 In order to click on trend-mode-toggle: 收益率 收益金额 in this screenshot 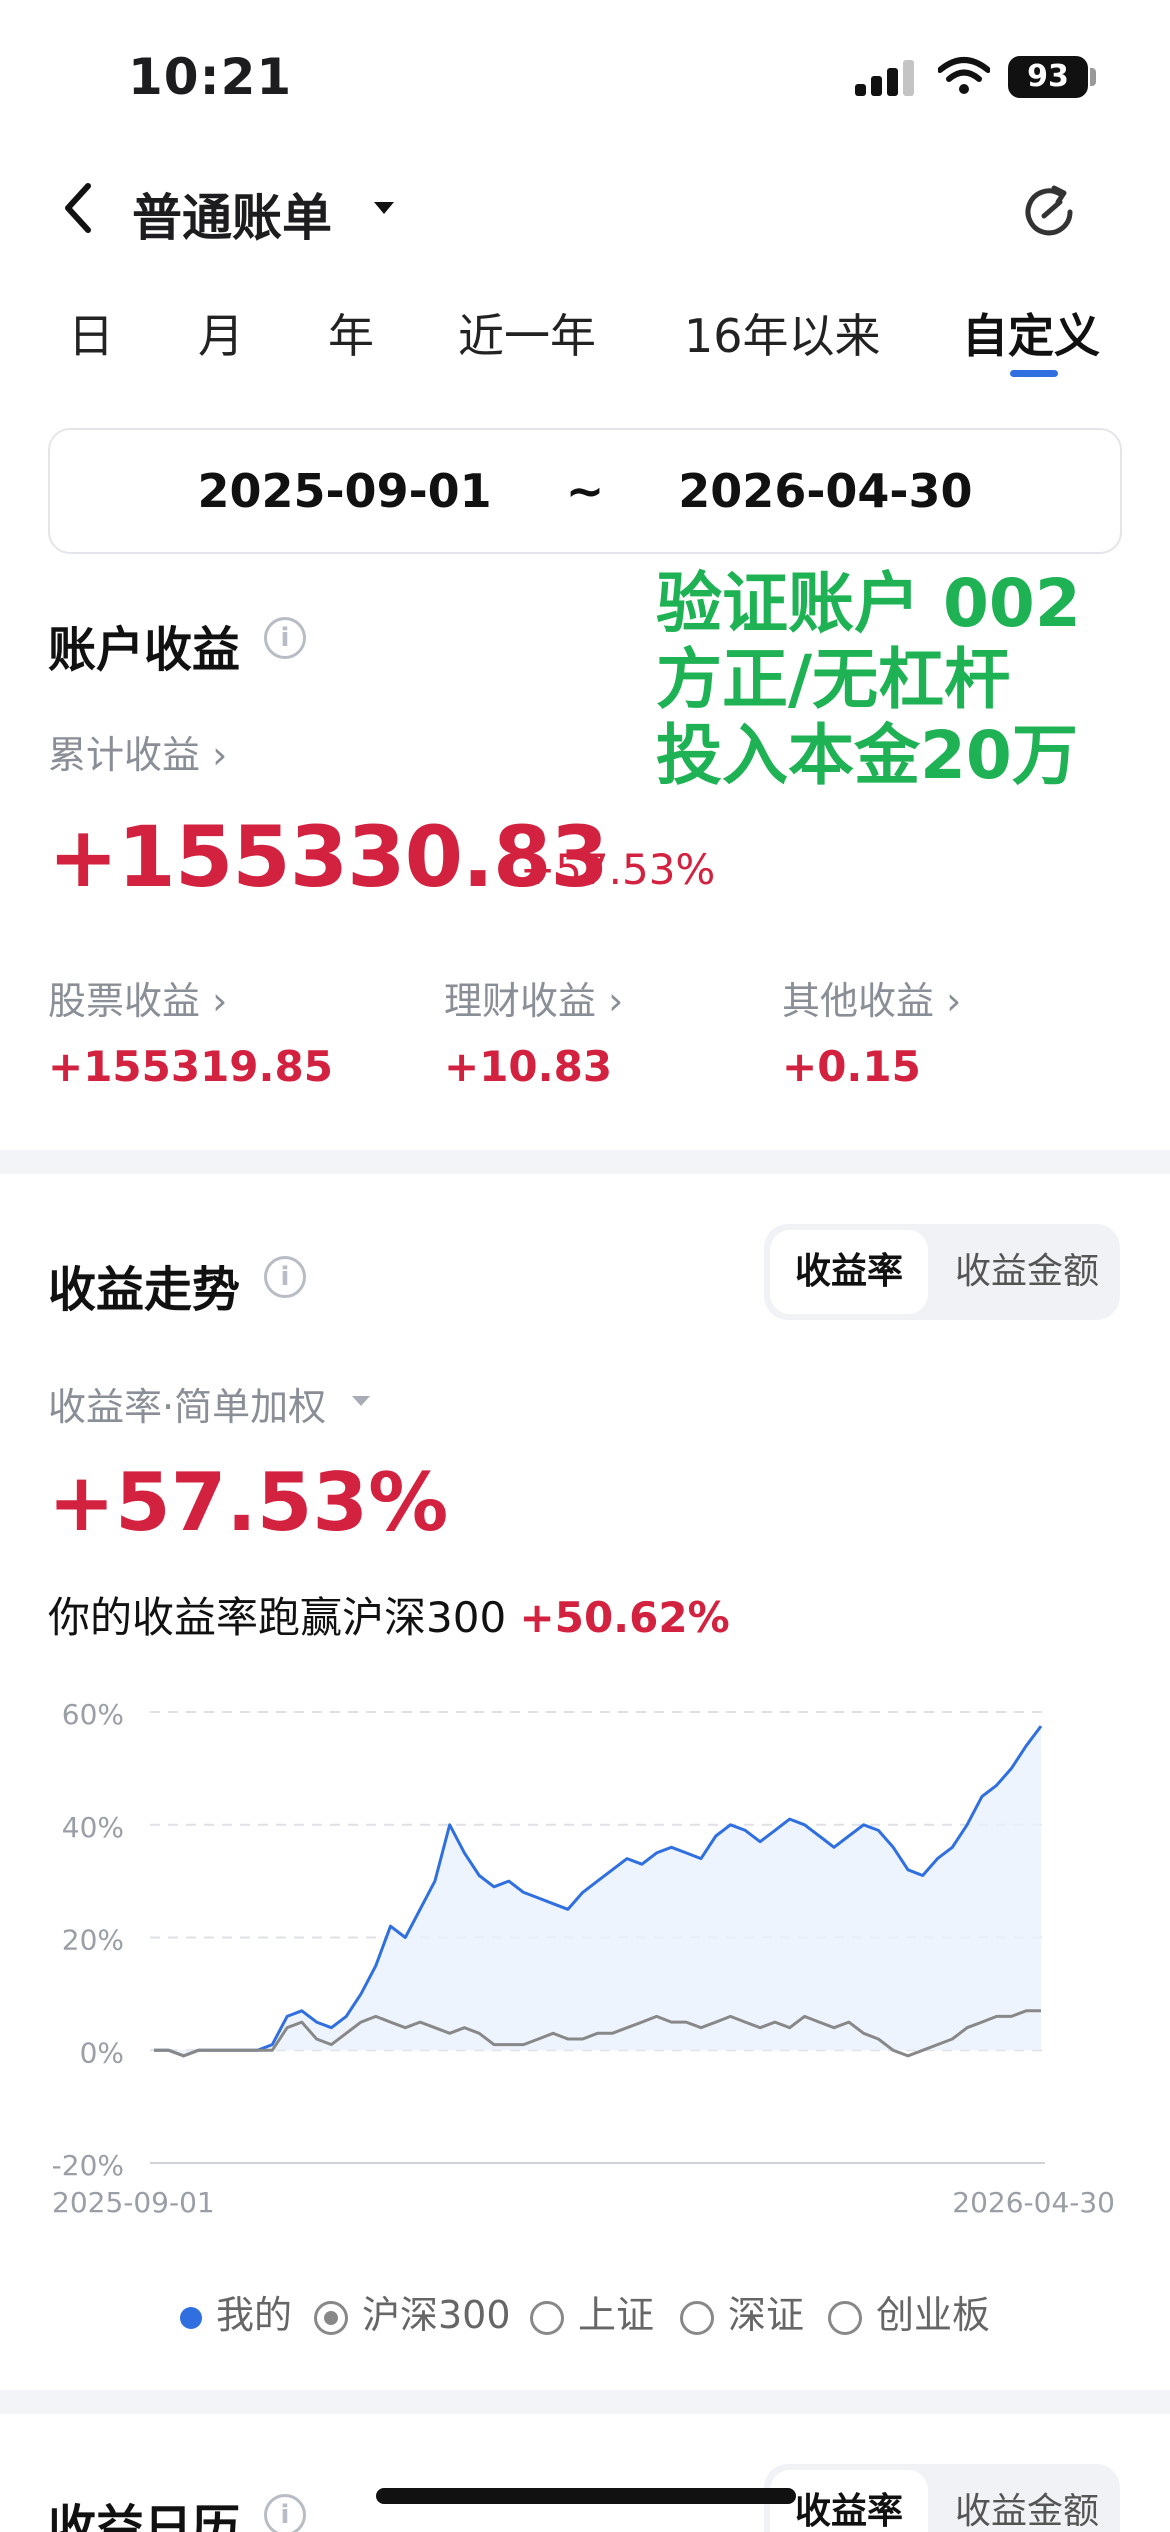, I will do `click(942, 1272)`.